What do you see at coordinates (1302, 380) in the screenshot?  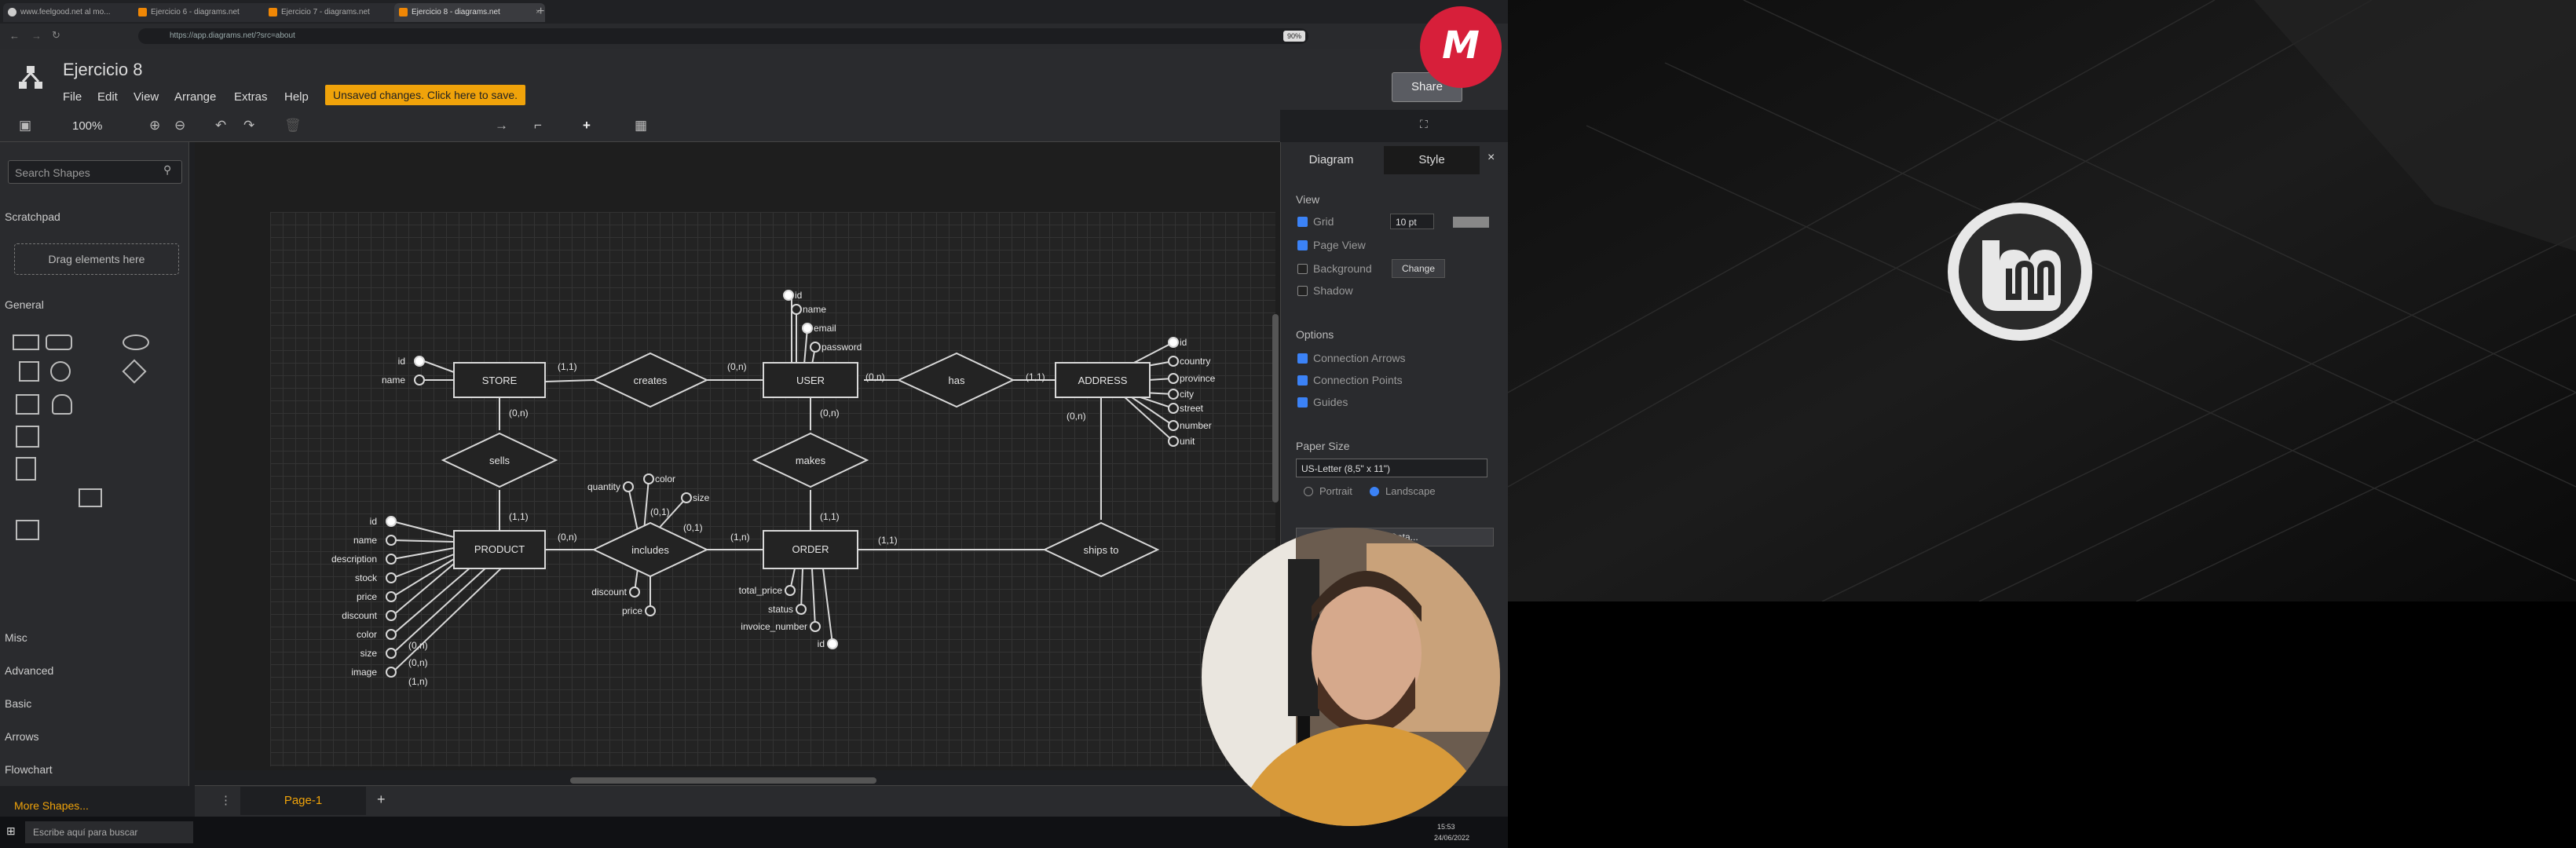 I see `connection-points-checkbox` at bounding box center [1302, 380].